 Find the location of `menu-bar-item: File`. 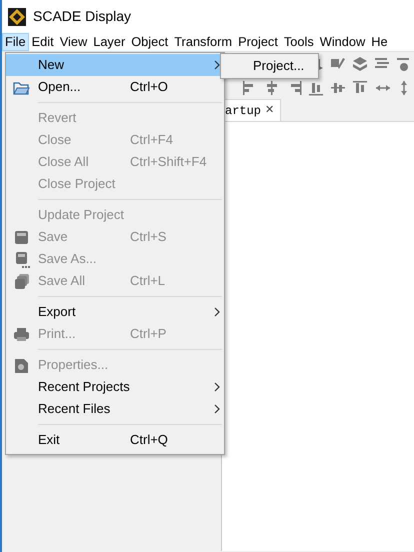

menu-bar-item: File is located at coordinates (15, 42).